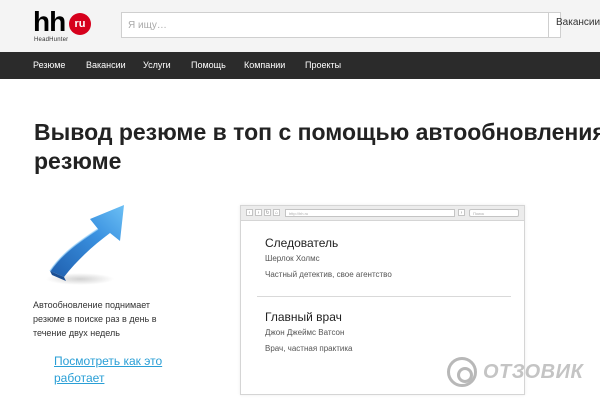  Describe the element at coordinates (68, 25) in the screenshot. I see `headhunter-logo: hh ru HeadHunter` at that location.